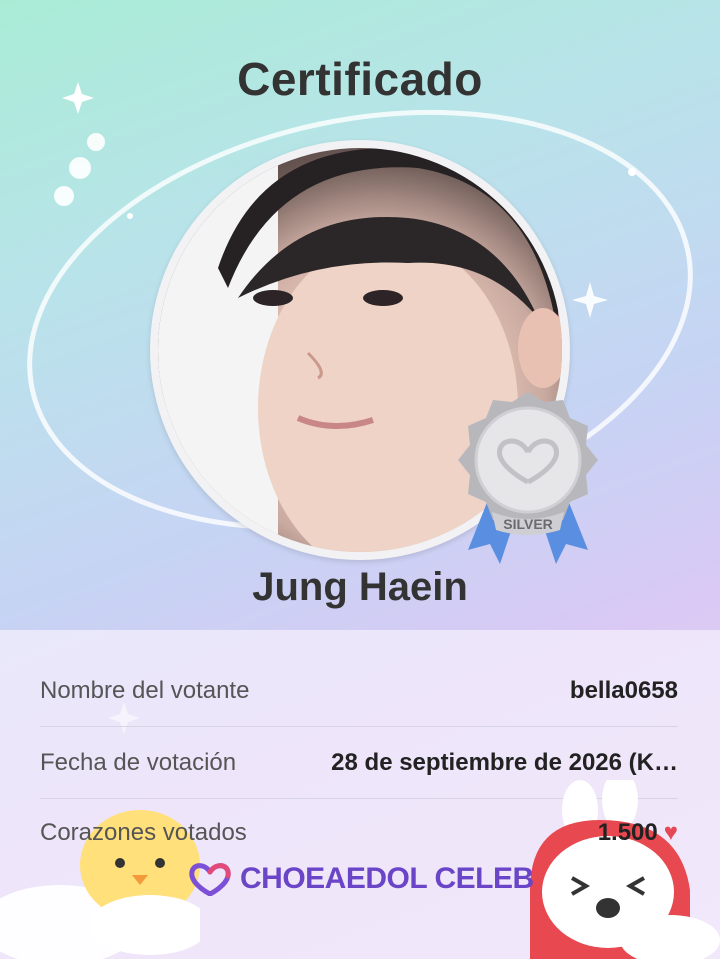 This screenshot has width=720, height=959. Describe the element at coordinates (360, 79) in the screenshot. I see `certificate-title: Certificado` at that location.